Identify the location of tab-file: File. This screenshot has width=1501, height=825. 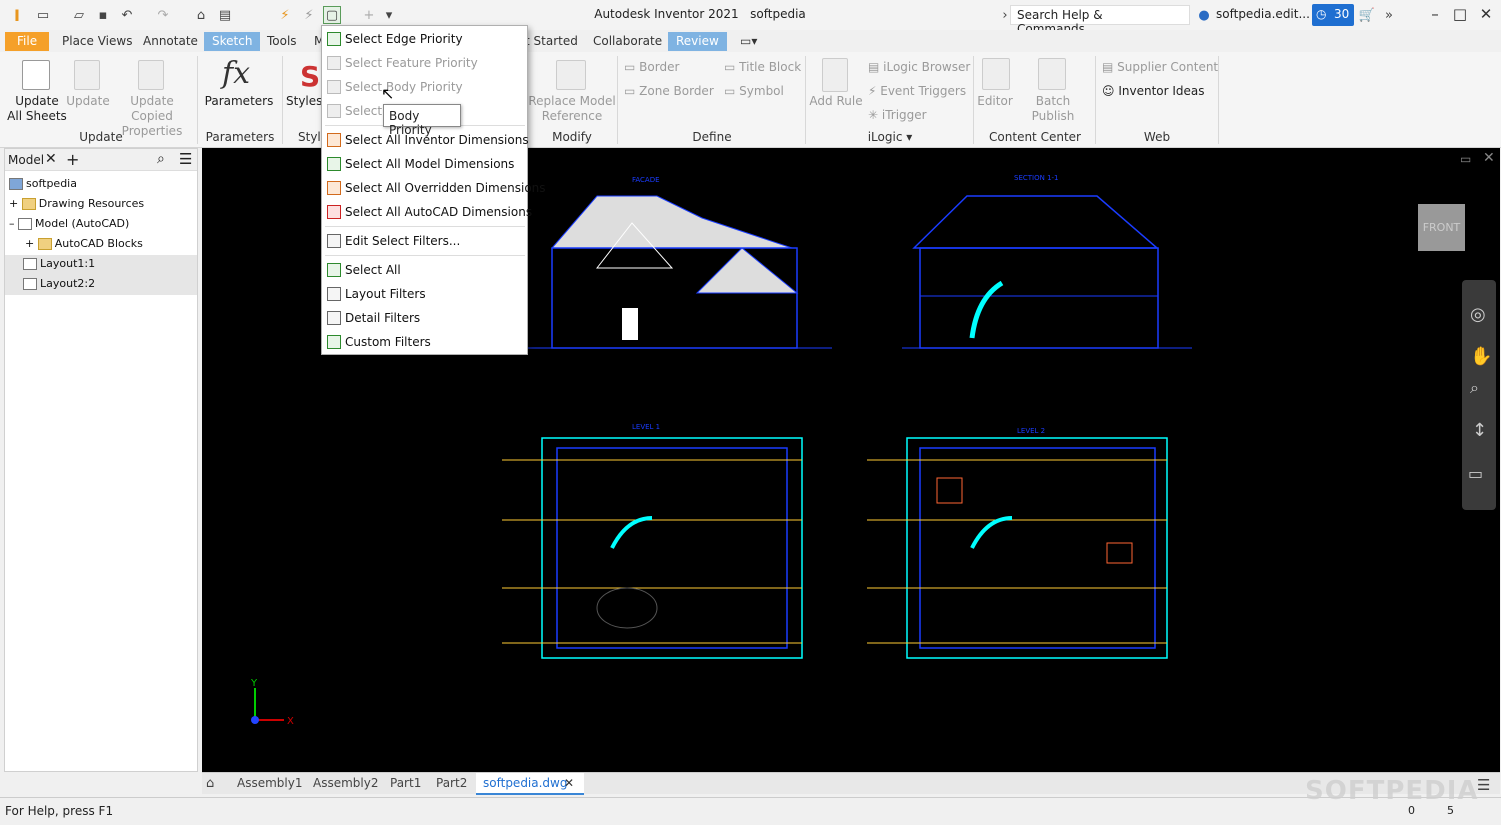
(27, 41).